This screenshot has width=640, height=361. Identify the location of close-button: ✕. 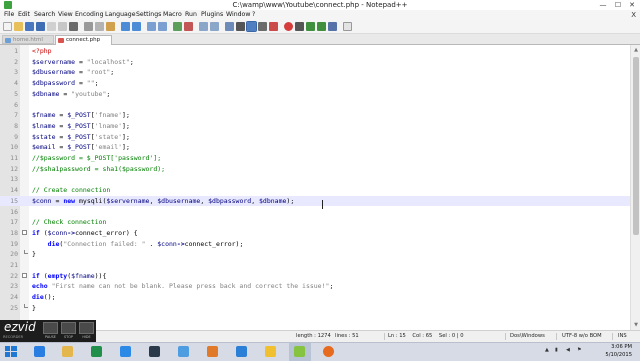
(632, 5).